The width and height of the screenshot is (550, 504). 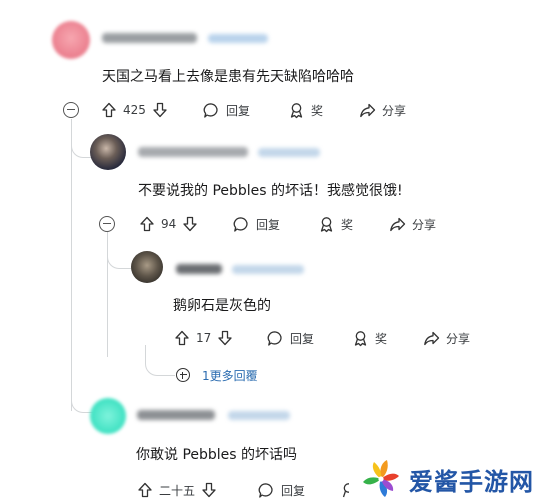 I want to click on comment-text: 你敢说 Pebbles 的坏话吗, so click(x=217, y=455).